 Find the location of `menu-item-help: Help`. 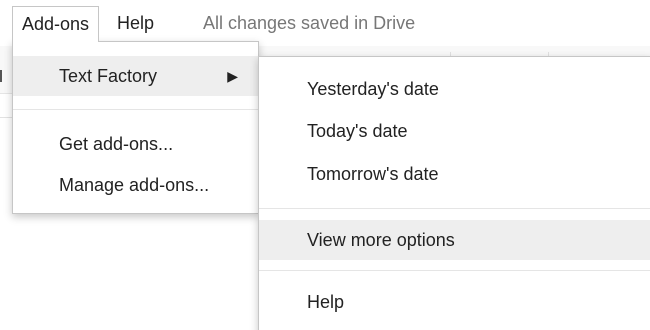

menu-item-help: Help is located at coordinates (454, 302).